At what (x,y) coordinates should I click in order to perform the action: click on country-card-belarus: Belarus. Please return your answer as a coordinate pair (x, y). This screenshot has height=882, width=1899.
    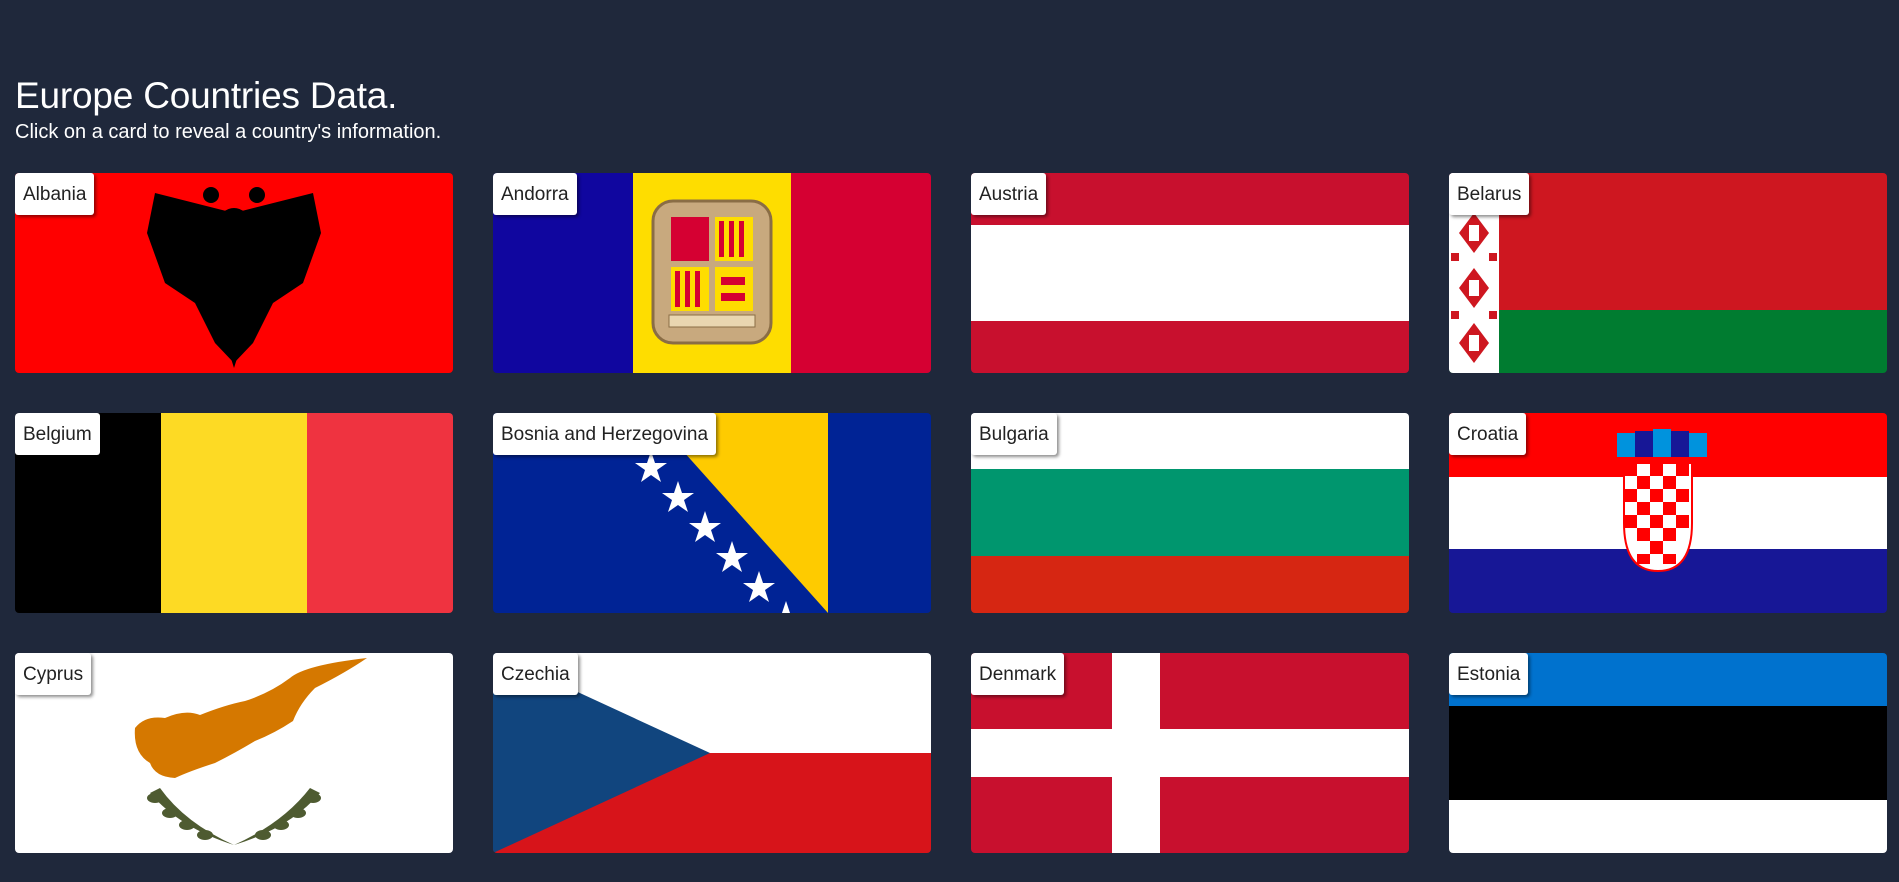
    Looking at the image, I should click on (1668, 273).